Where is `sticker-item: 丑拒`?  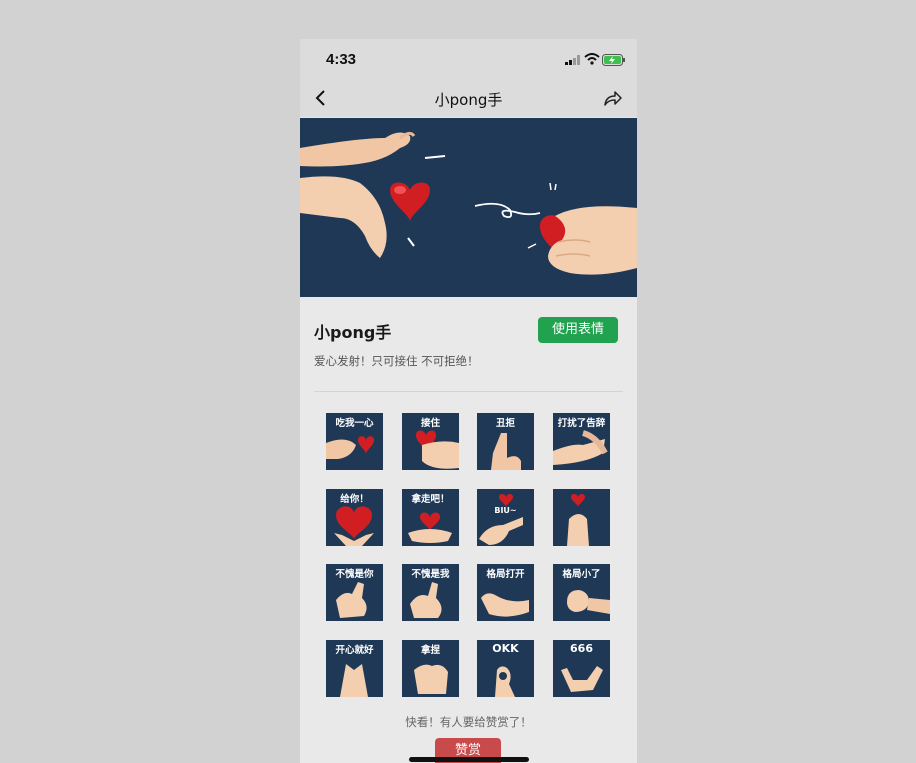 sticker-item: 丑拒 is located at coordinates (505, 441).